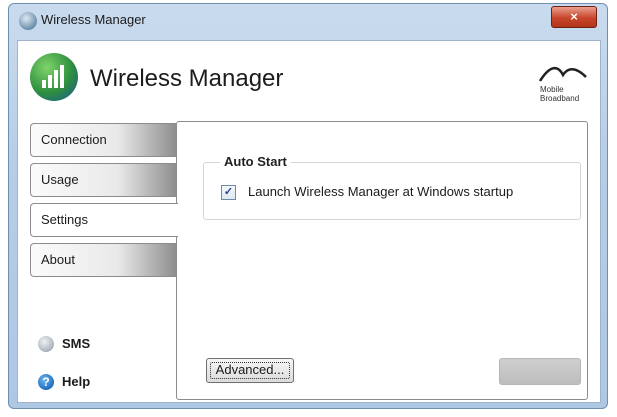 This screenshot has width=617, height=417. Describe the element at coordinates (574, 17) in the screenshot. I see `close-button: ×` at that location.